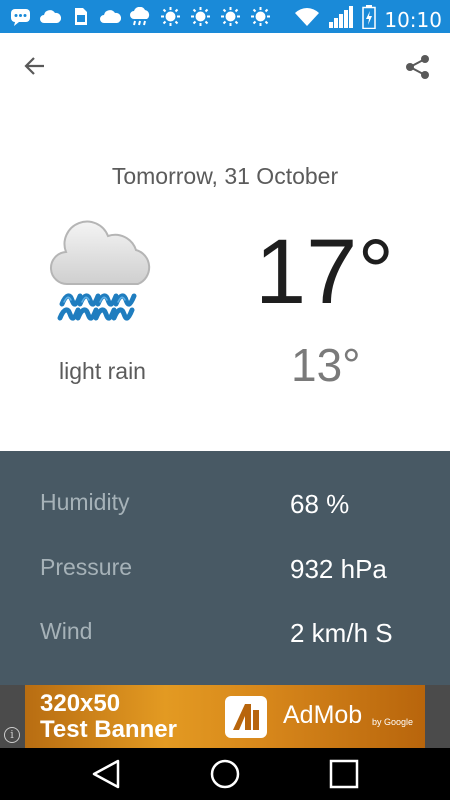 This screenshot has height=800, width=450. I want to click on back-button, so click(35, 66).